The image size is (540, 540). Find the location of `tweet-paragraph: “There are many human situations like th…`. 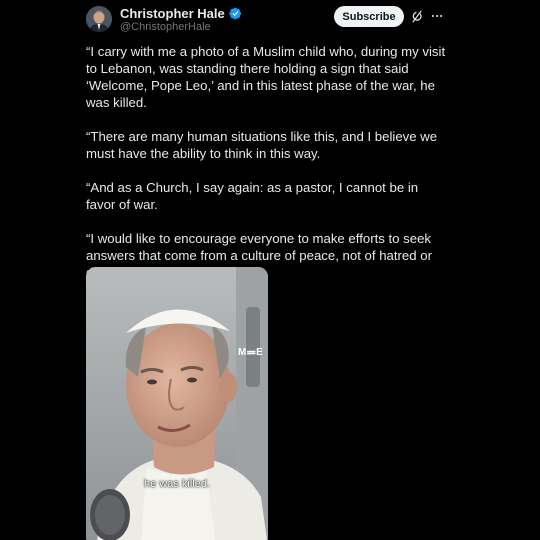

tweet-paragraph: “There are many human situations like th… is located at coordinates (262, 145).